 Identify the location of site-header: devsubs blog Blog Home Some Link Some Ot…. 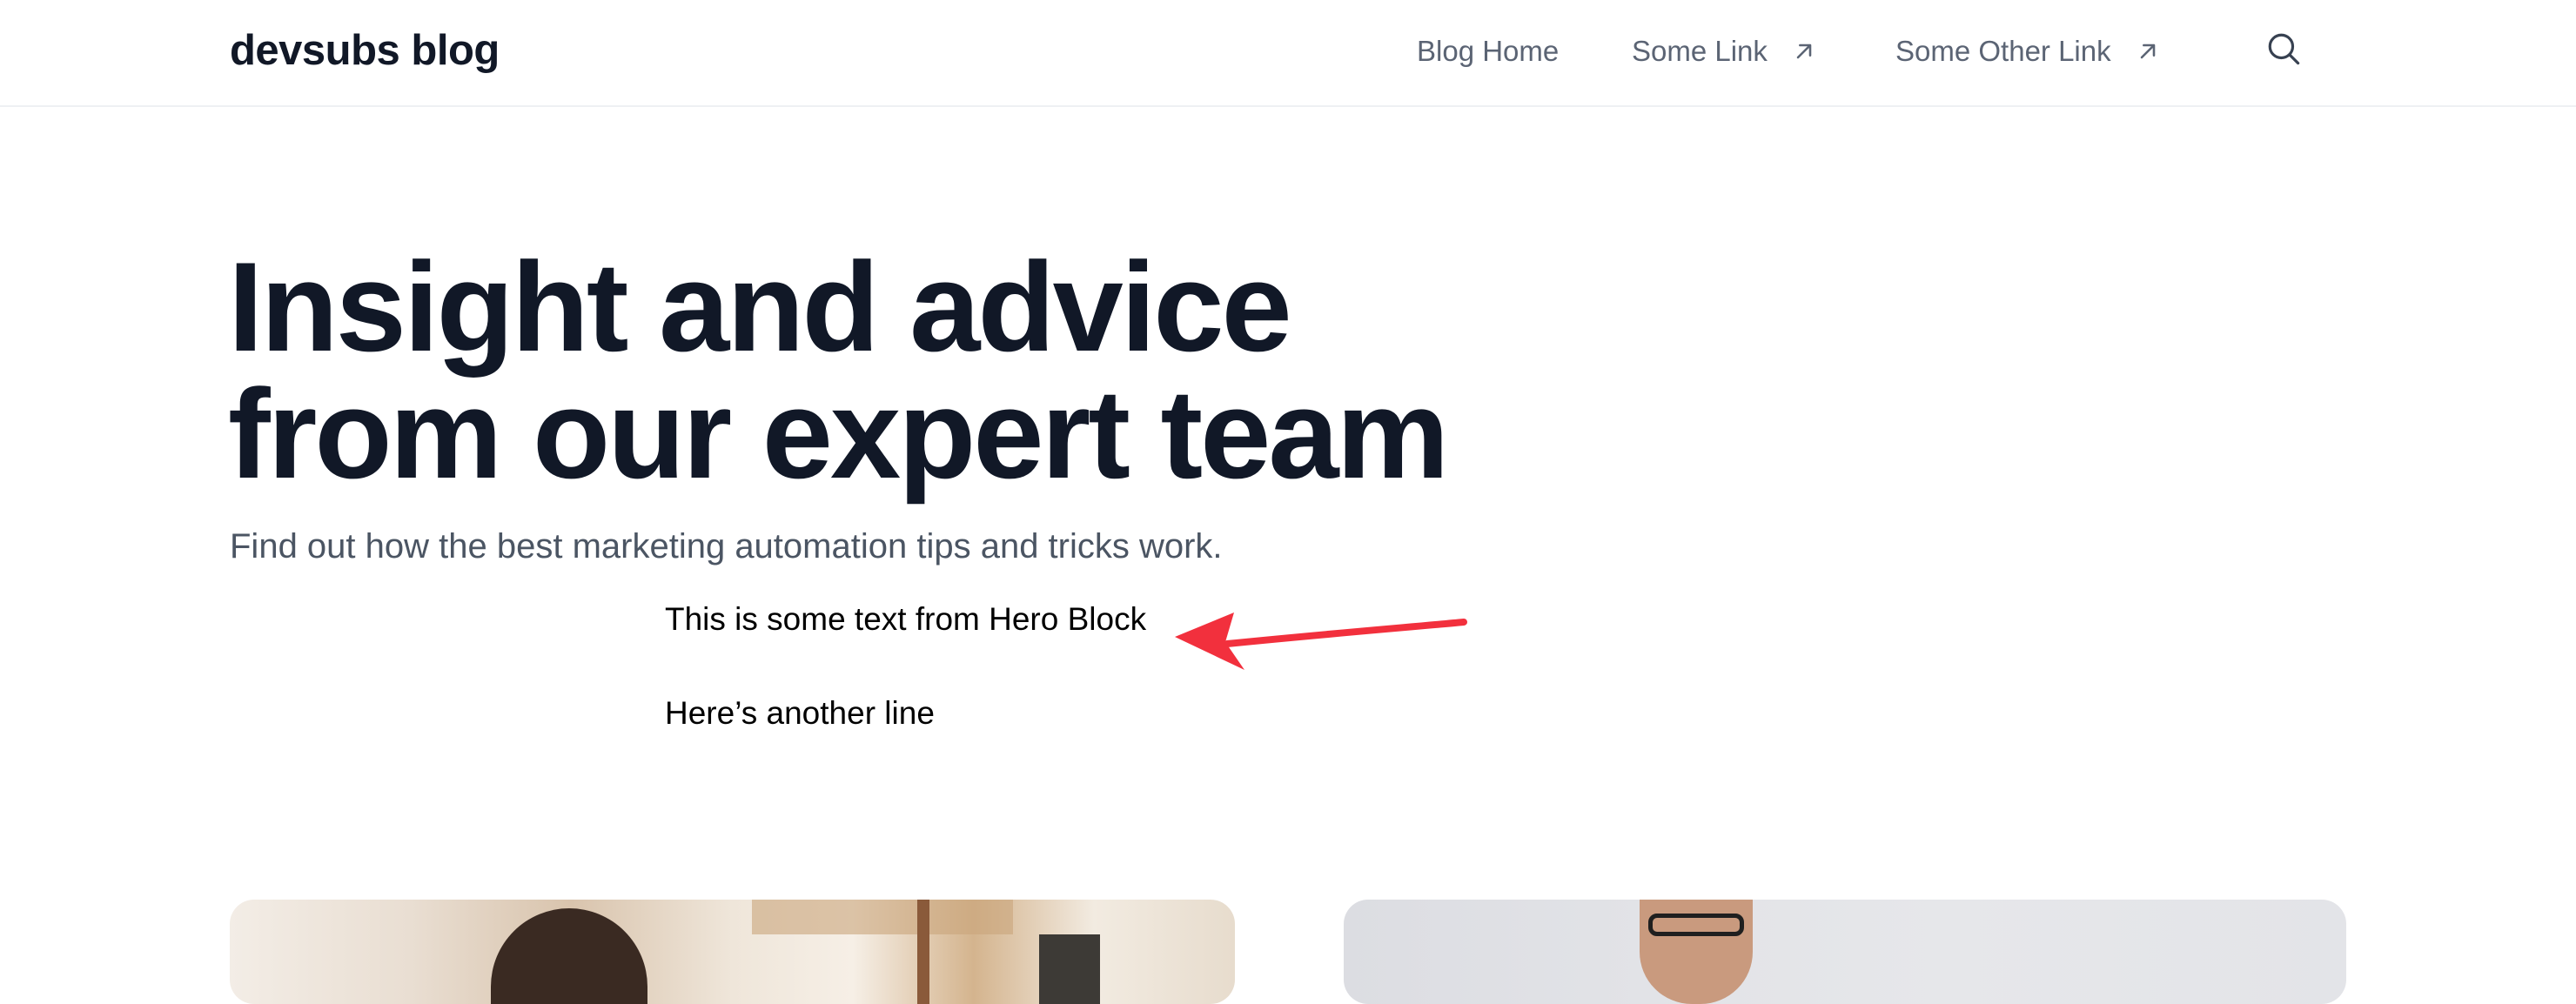
(1288, 54).